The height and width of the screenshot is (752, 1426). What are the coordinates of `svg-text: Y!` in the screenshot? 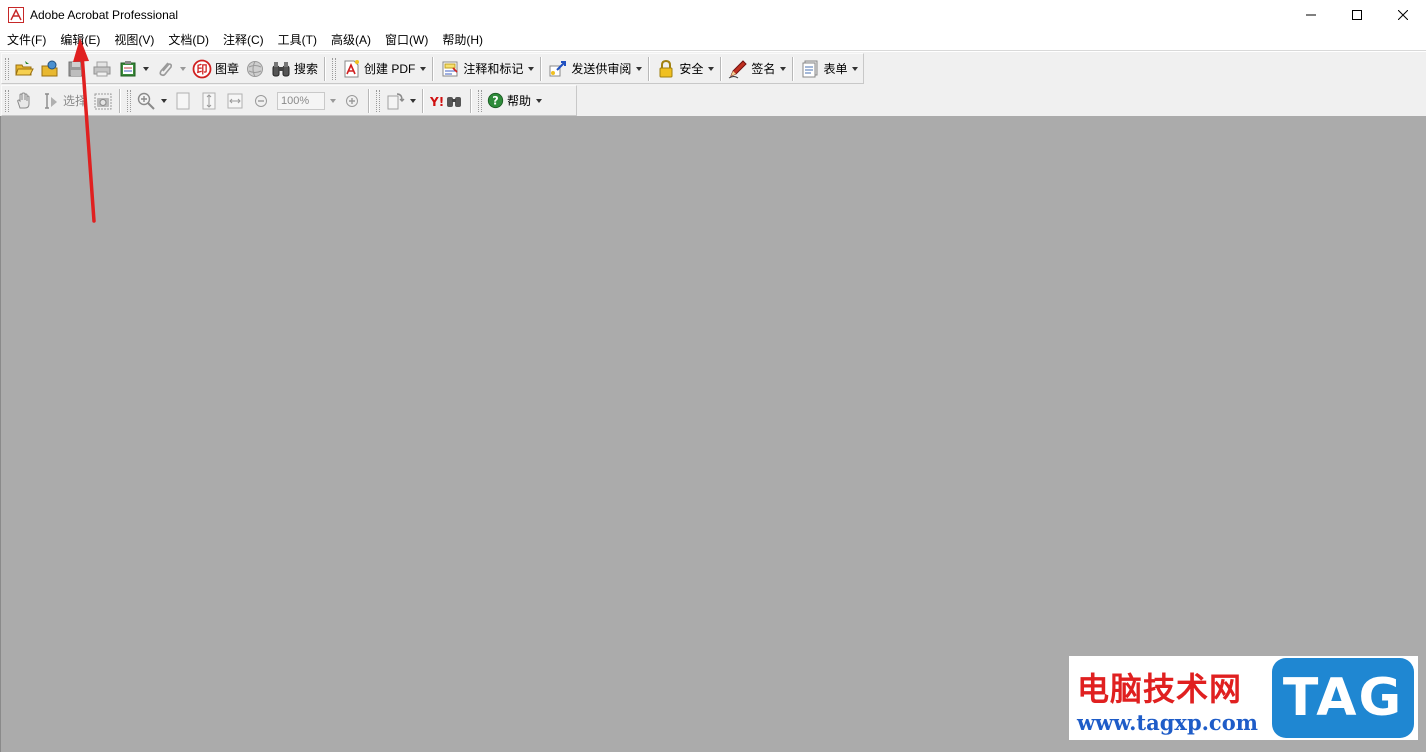 It's located at (437, 102).